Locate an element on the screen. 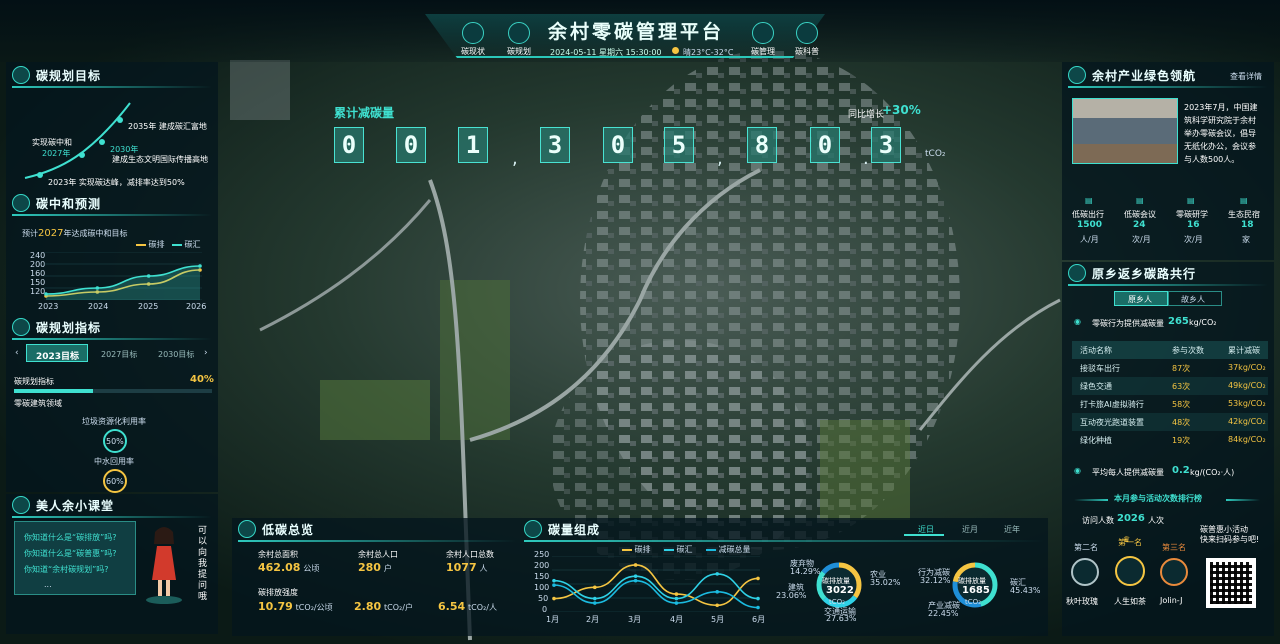 This screenshot has height=644, width=1280. page-title: 余村零碳管理平台 is located at coordinates (636, 32).